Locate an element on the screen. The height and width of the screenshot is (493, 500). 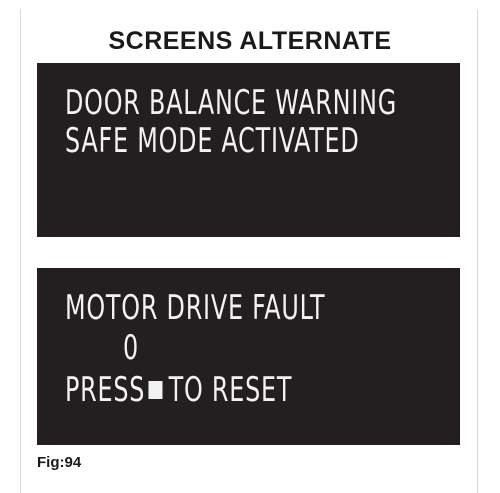
screen-2-line-2: 0 is located at coordinates (131, 348).